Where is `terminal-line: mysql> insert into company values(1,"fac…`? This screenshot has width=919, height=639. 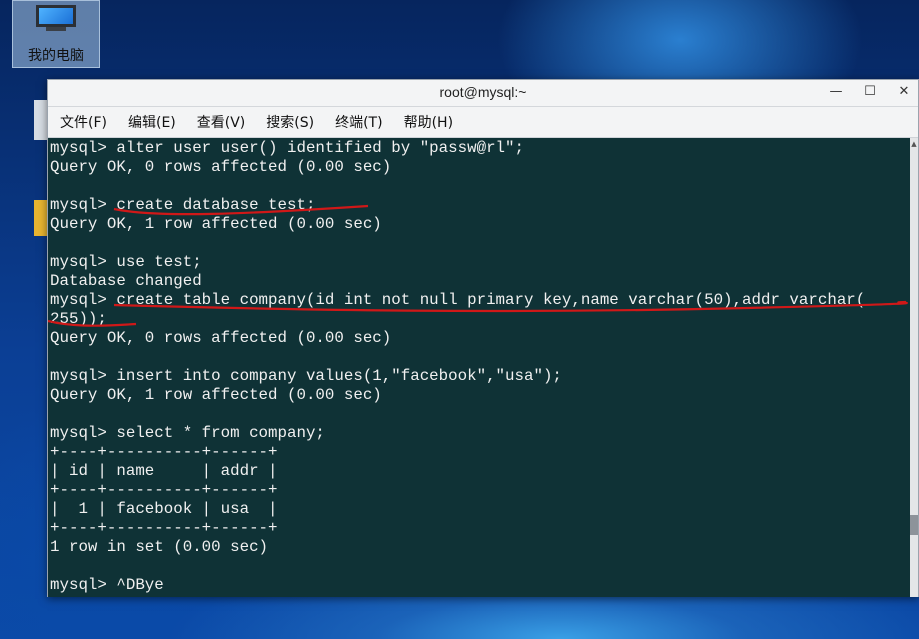 terminal-line: mysql> insert into company values(1,"fac… is located at coordinates (306, 376).